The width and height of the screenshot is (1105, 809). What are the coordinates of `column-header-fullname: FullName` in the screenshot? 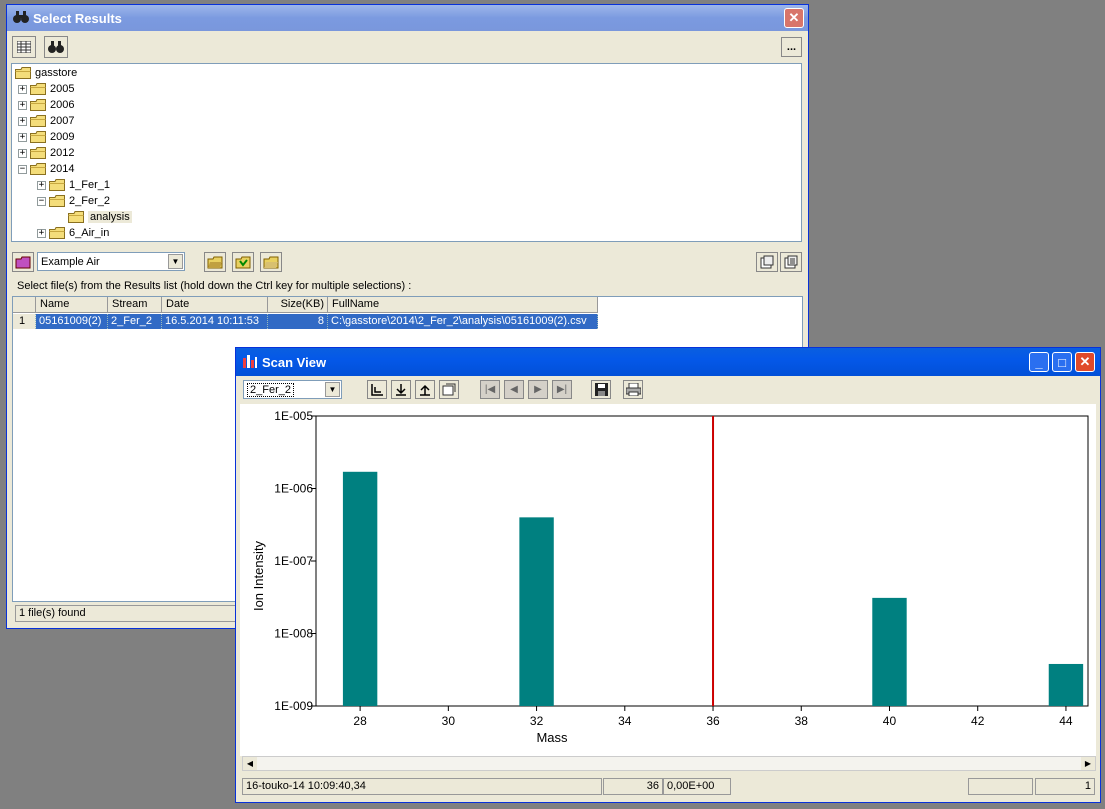 It's located at (463, 305).